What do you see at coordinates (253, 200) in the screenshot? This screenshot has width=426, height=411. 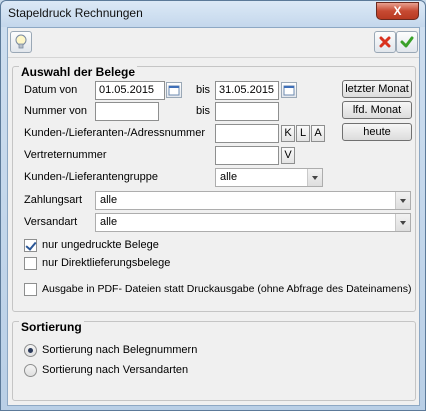 I see `zahlungsart-select: alle` at bounding box center [253, 200].